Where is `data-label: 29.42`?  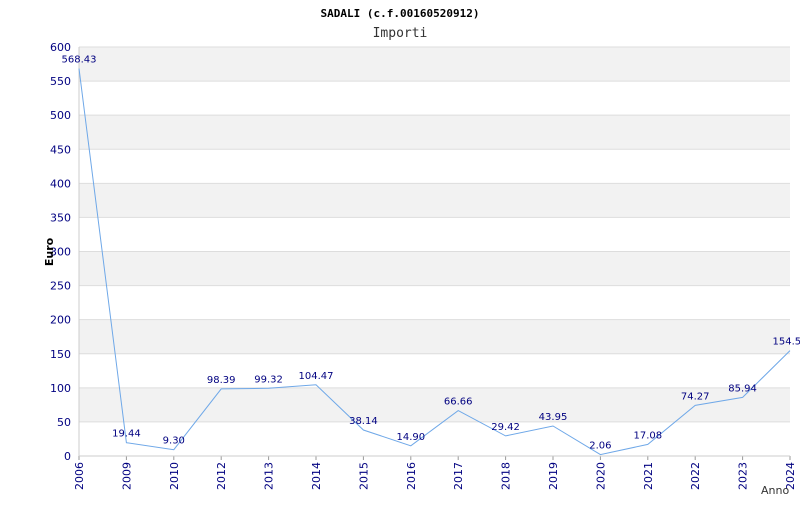 data-label: 29.42 is located at coordinates (505, 427).